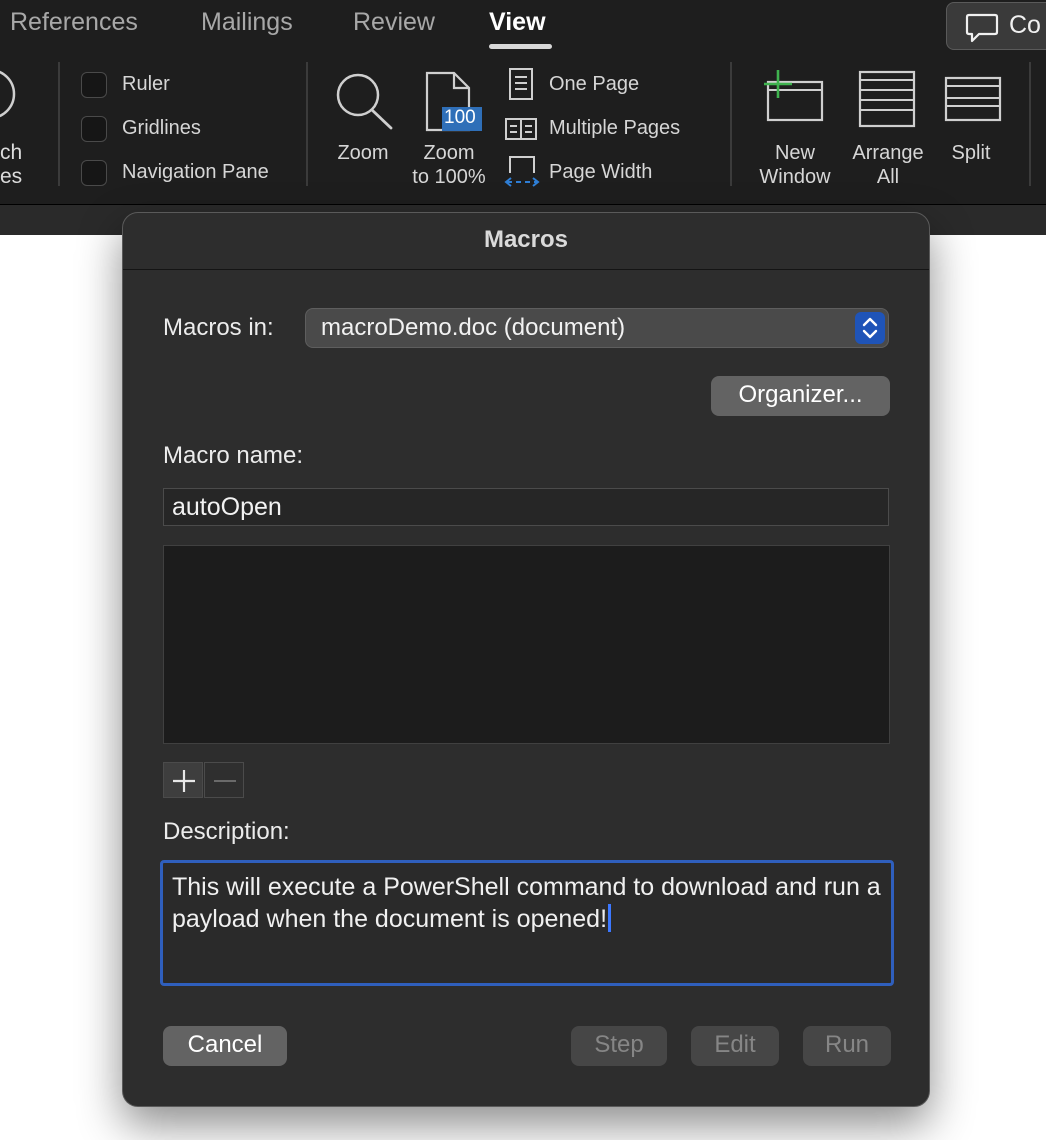 The image size is (1046, 1140). I want to click on tab-review: Review, so click(394, 22).